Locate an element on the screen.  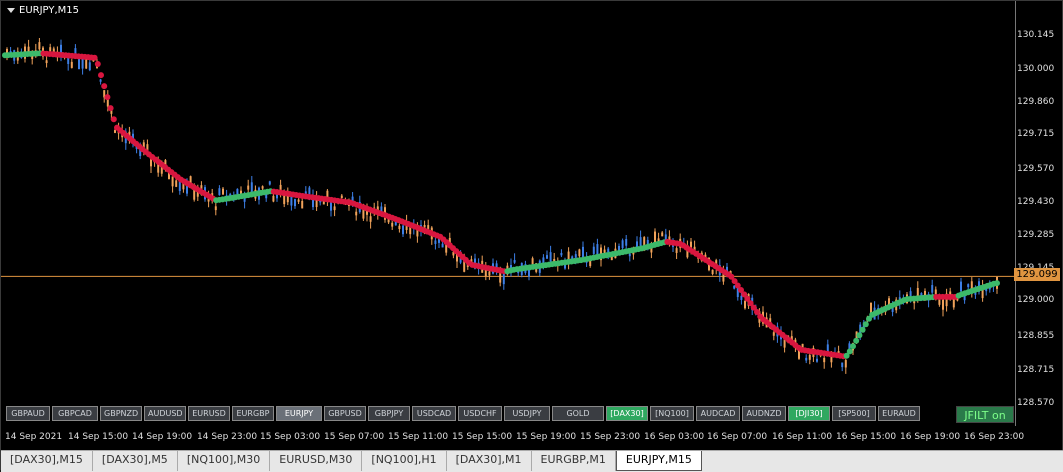
symbol-button: USDCHF is located at coordinates (480, 413).